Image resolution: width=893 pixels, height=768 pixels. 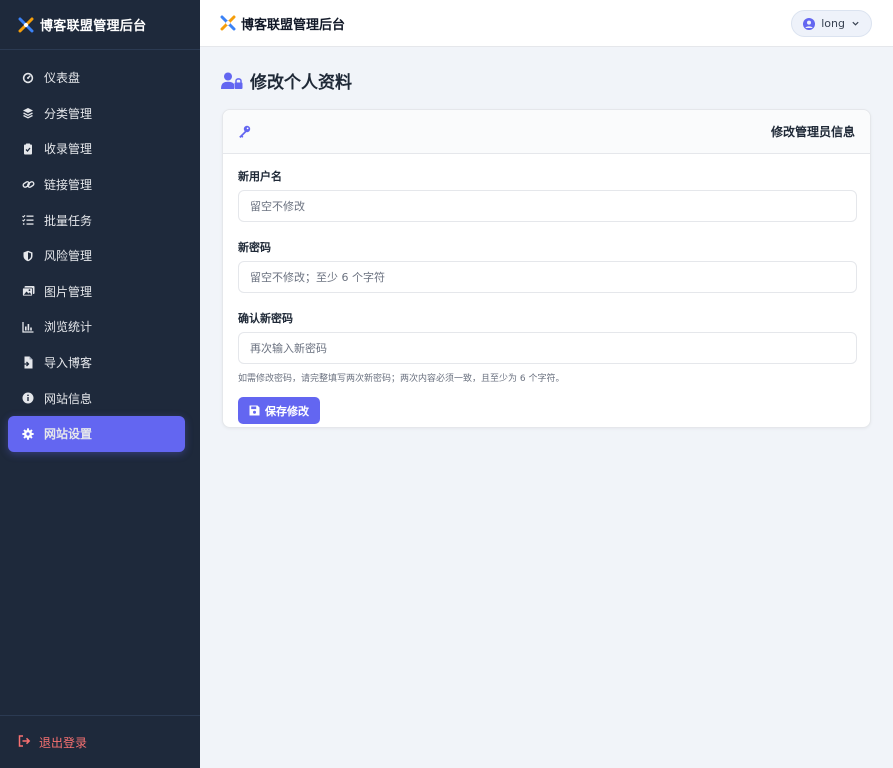 I want to click on dashboard-icon, so click(x=28, y=78).